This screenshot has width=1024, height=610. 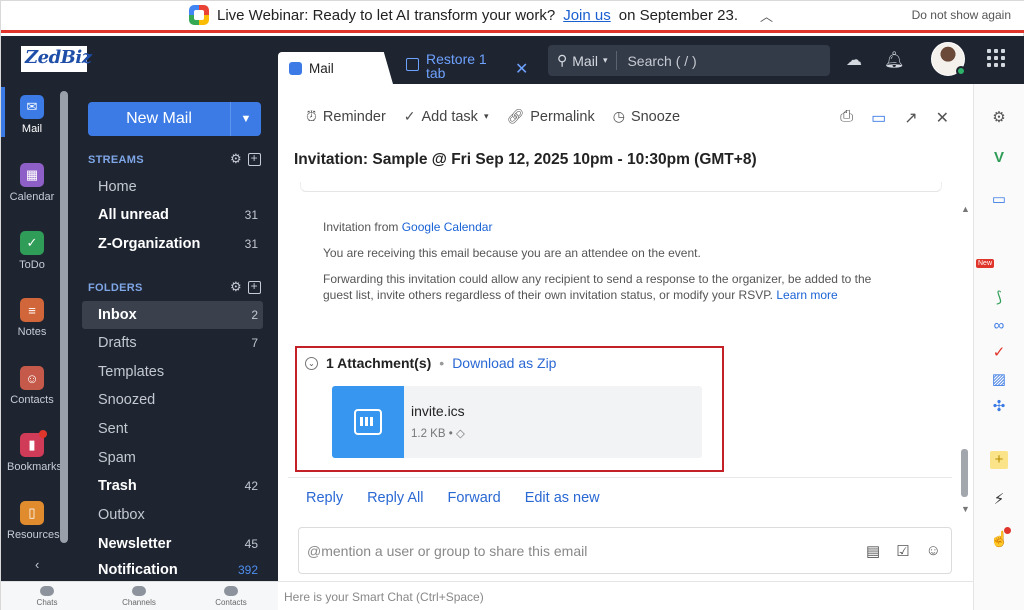 What do you see at coordinates (32, 310) in the screenshot?
I see `notes-icon: ≡` at bounding box center [32, 310].